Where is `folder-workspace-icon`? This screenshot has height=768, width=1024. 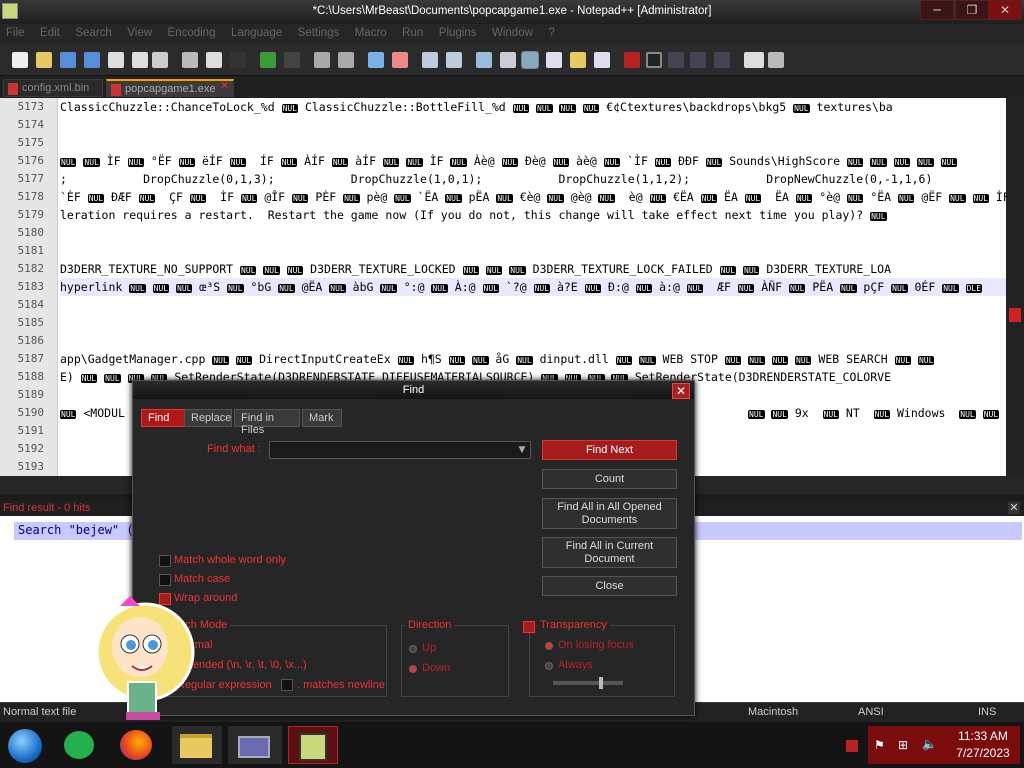
folder-workspace-icon is located at coordinates (578, 60).